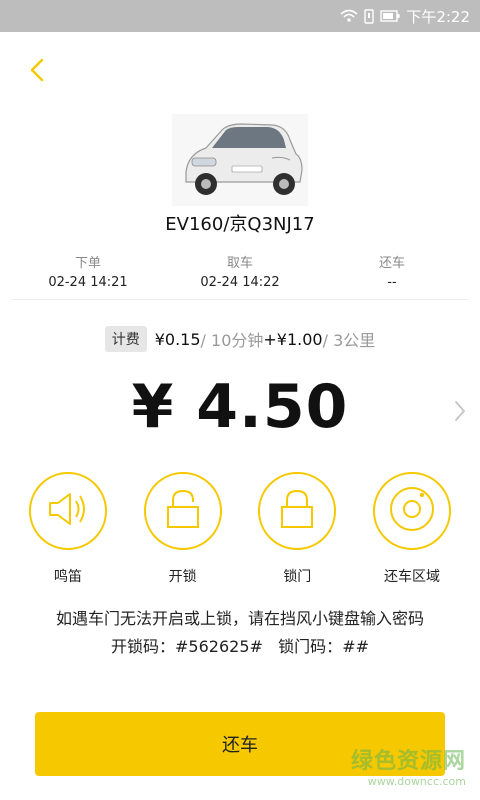  I want to click on billing-rate: 计费 ¥0.15 / 10分钟 + ¥1.00 / 3公里, so click(240, 339).